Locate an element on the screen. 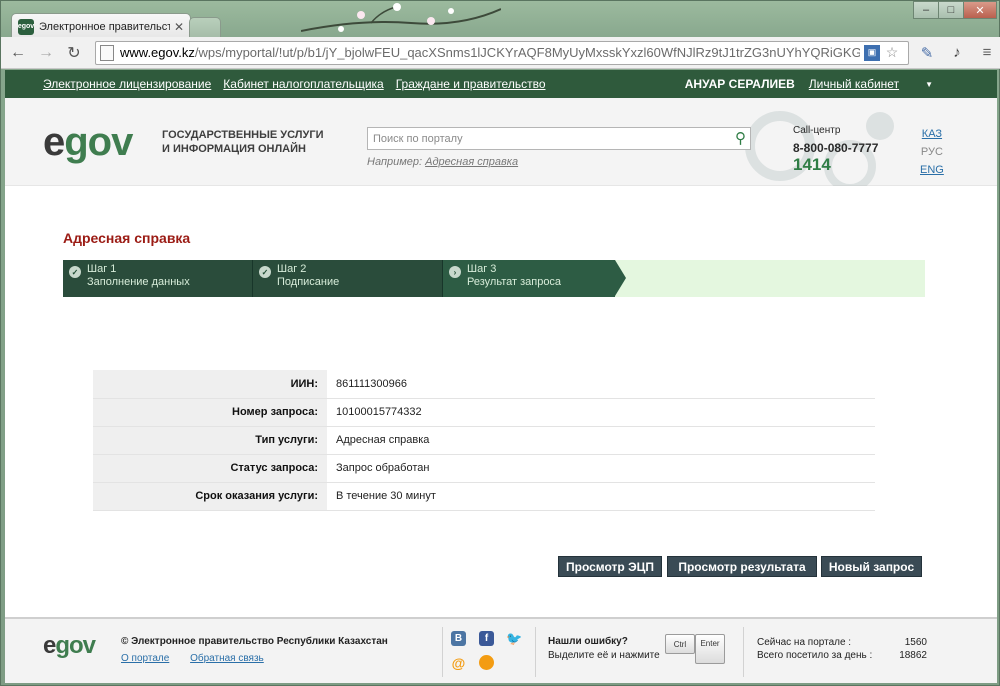 Image resolution: width=1000 pixels, height=686 pixels. page-title: Адресная справка is located at coordinates (127, 238).